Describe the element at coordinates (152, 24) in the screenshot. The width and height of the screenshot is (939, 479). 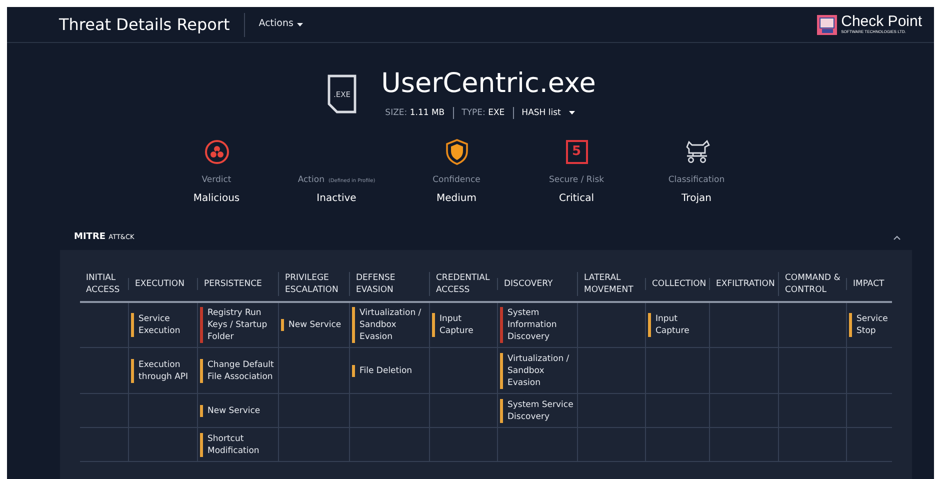
I see `page-title: Threat Details Report` at that location.